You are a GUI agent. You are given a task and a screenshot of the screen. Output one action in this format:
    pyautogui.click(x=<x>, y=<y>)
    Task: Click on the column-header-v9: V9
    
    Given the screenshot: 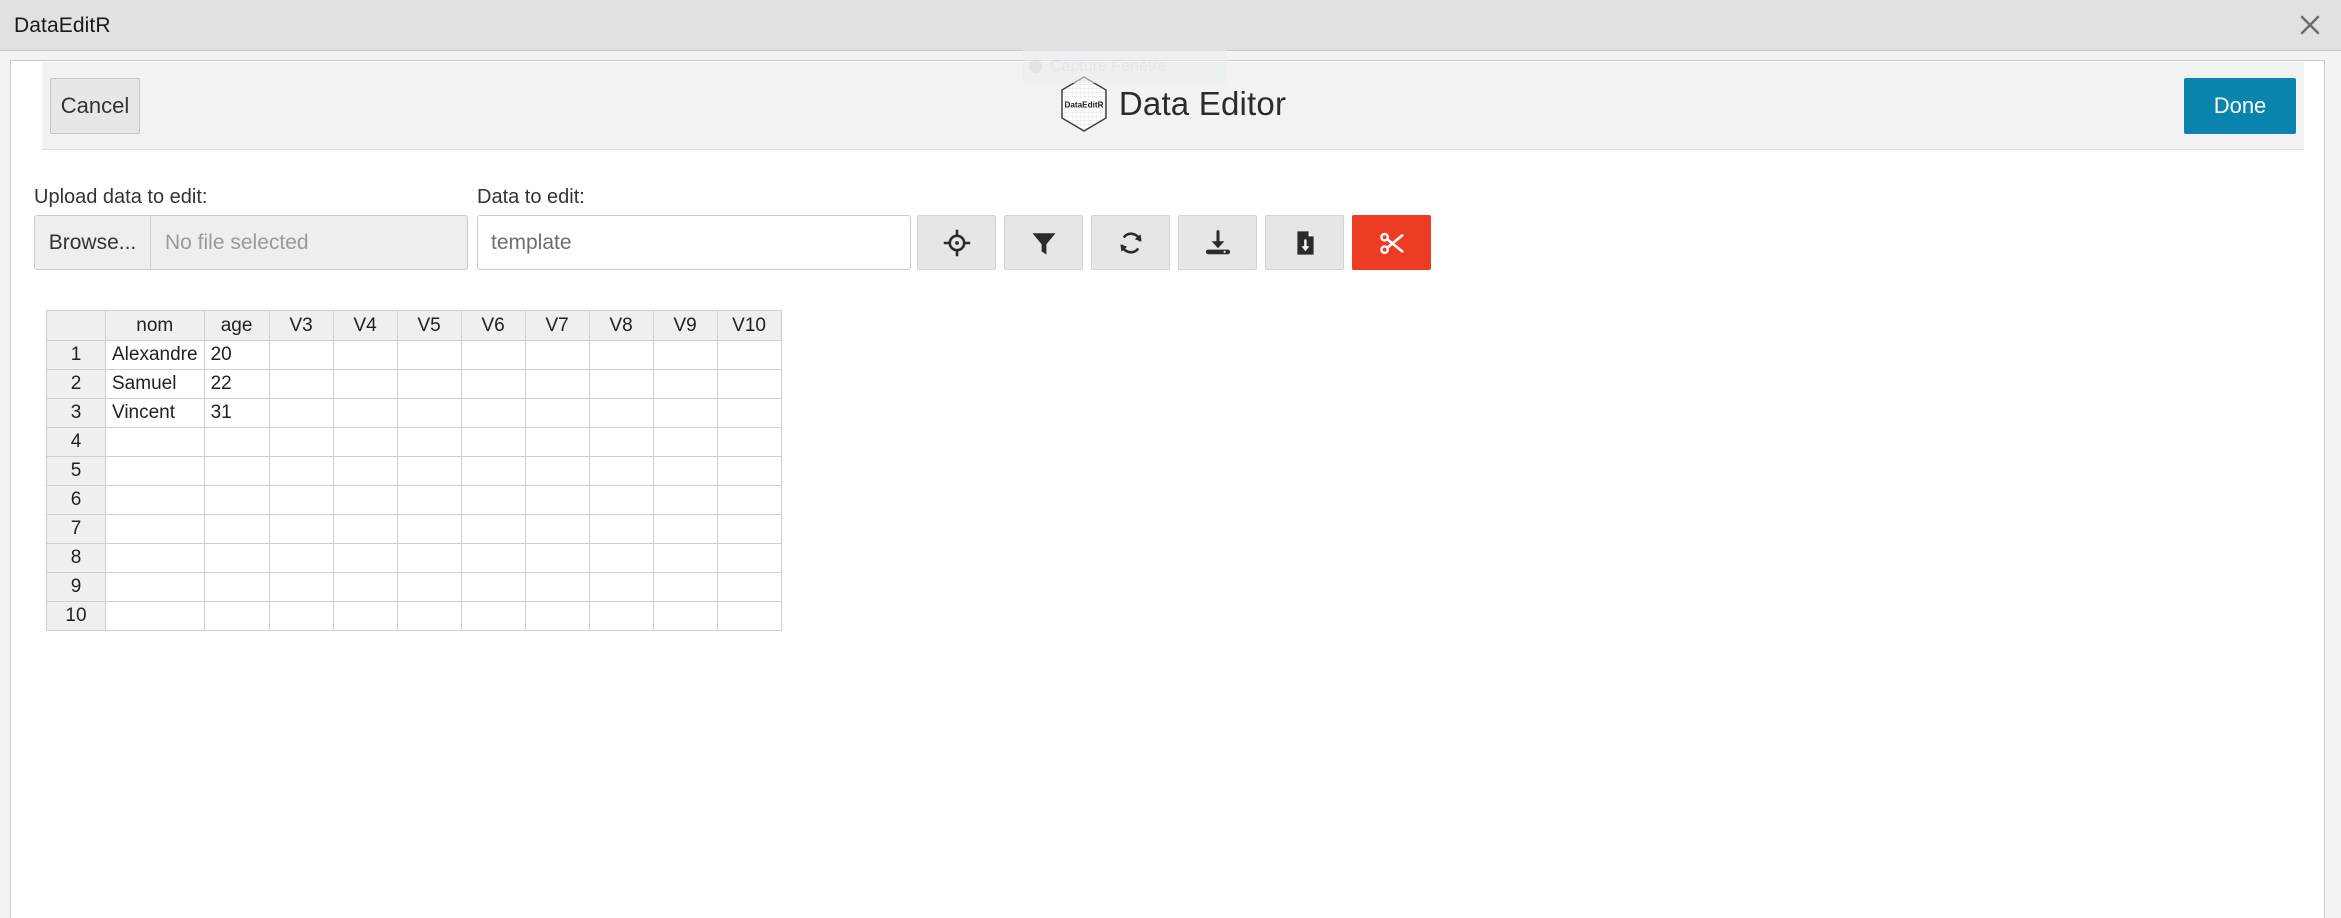 What is the action you would take?
    pyautogui.click(x=685, y=325)
    